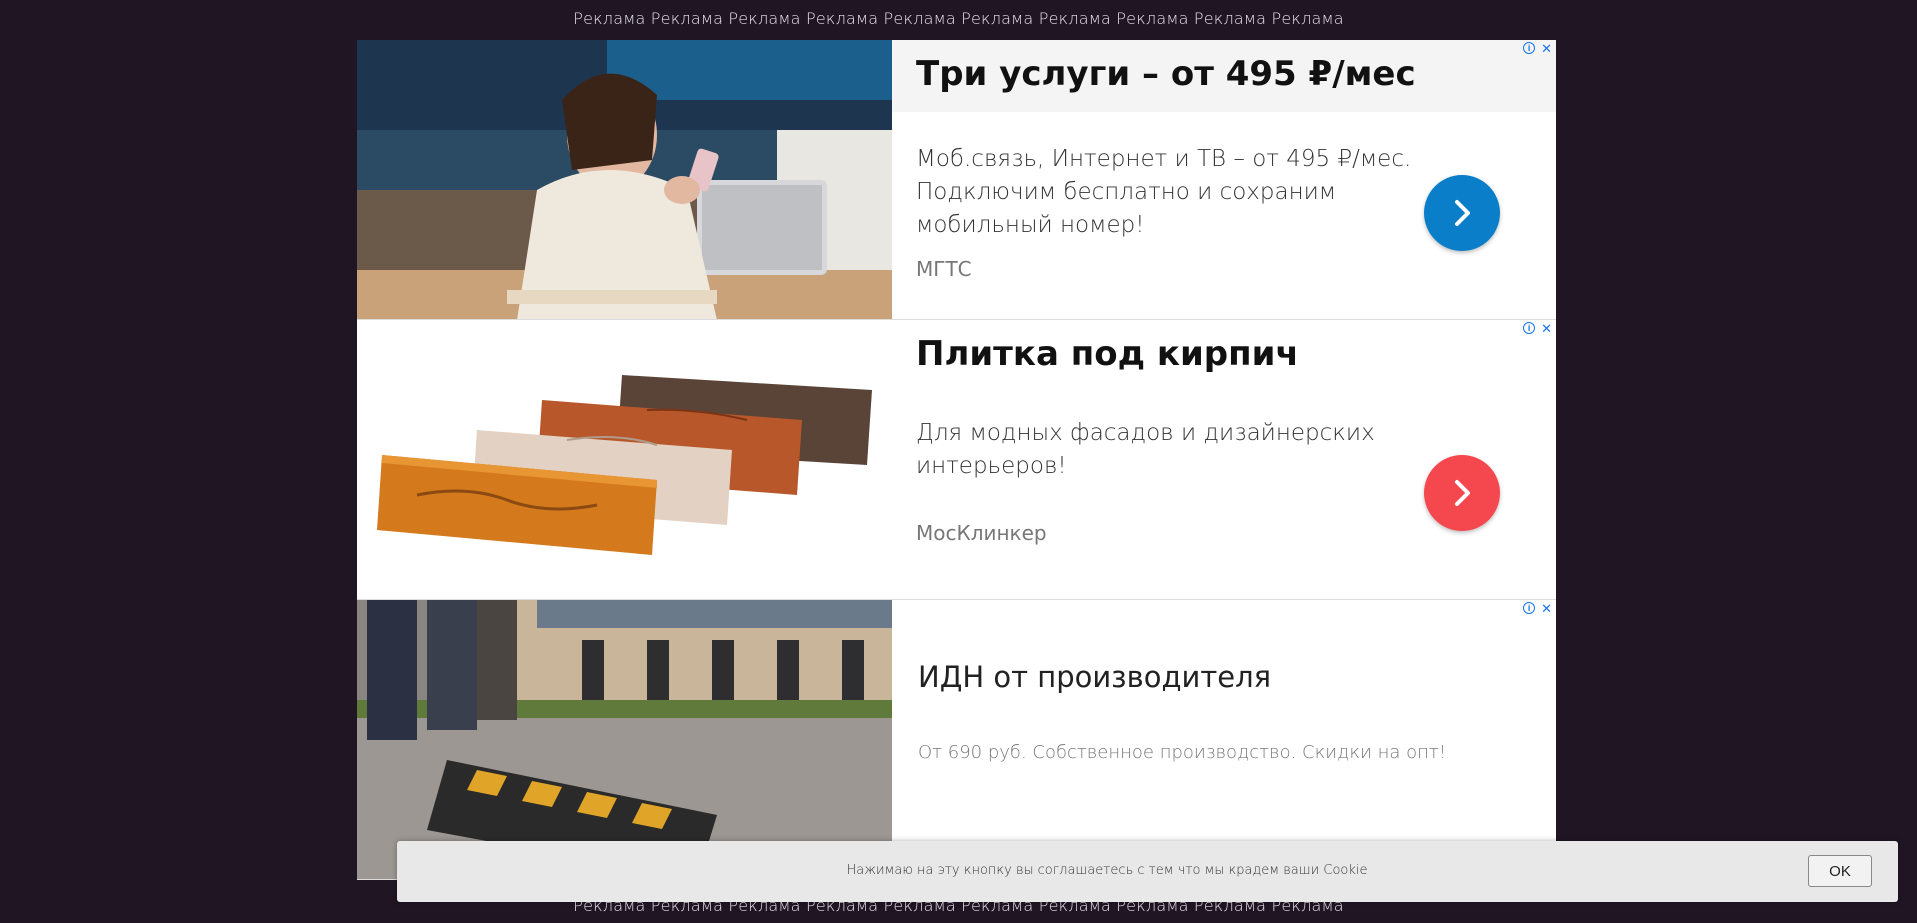 This screenshot has width=1917, height=923. I want to click on ad-title: Три услуги – от 495 ₽/мес, so click(1224, 76).